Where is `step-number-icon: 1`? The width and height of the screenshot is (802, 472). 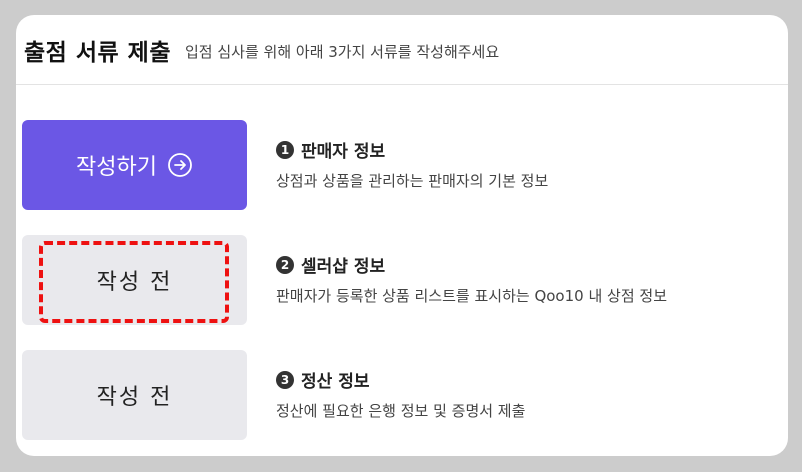
step-number-icon: 1 is located at coordinates (285, 149).